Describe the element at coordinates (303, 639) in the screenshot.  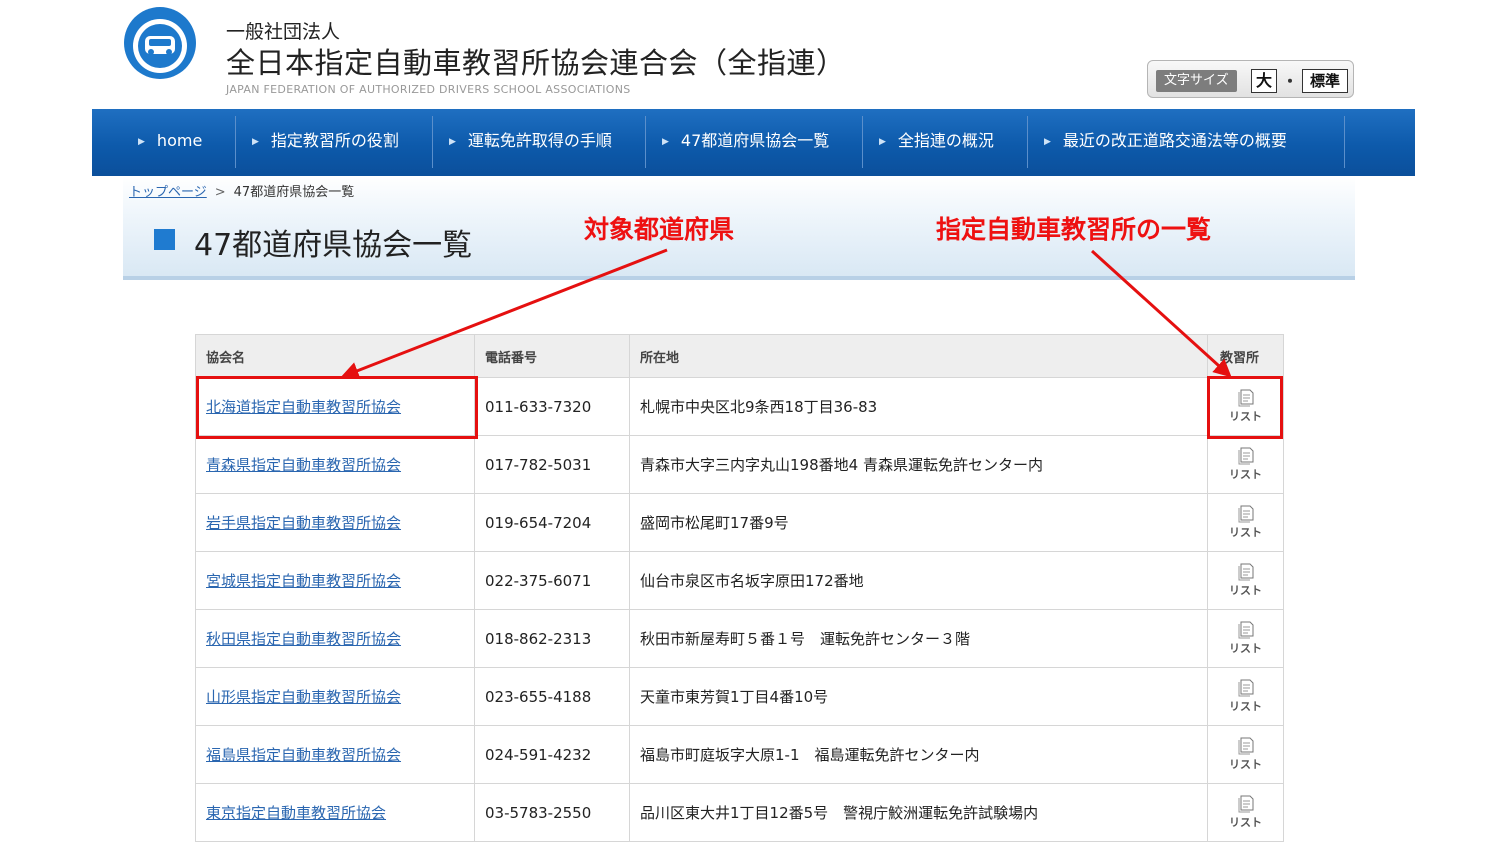
I see `association-name-link: 秋田県指定自動車教習所協会` at that location.